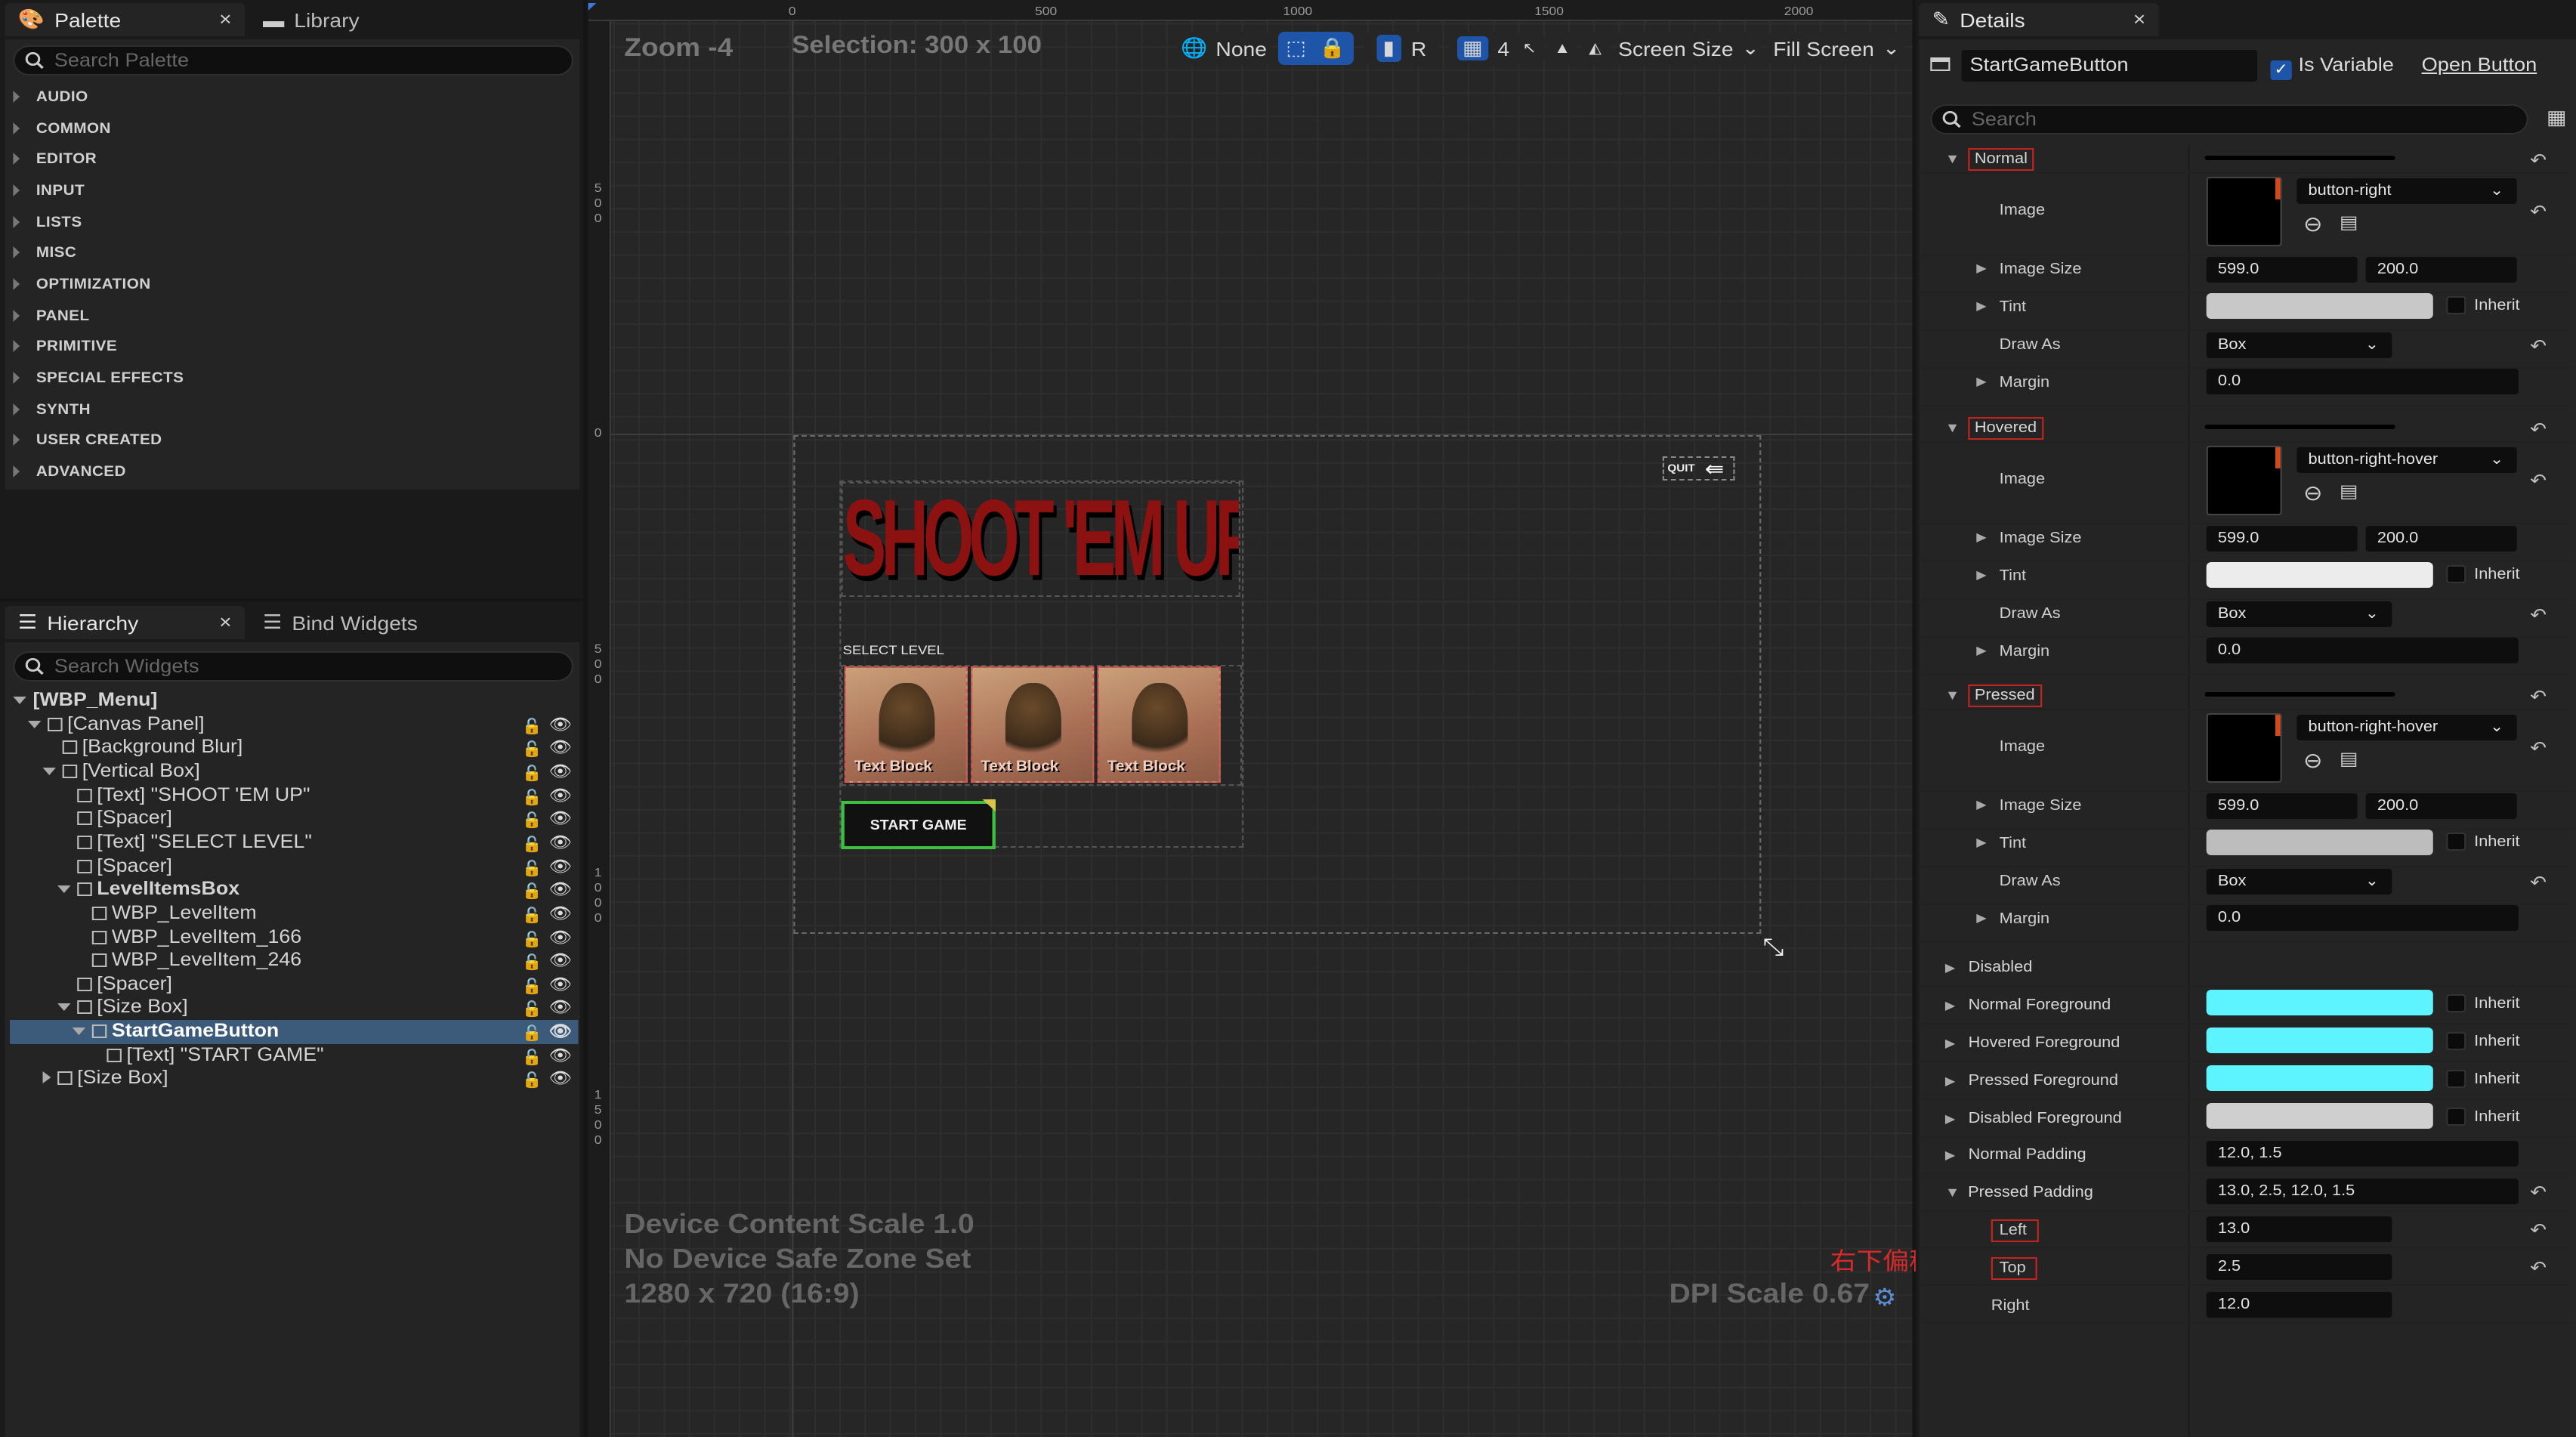 The width and height of the screenshot is (2576, 1437). What do you see at coordinates (414, 622) in the screenshot?
I see `tab-bind-widgets: ☰ Bind Widgets` at bounding box center [414, 622].